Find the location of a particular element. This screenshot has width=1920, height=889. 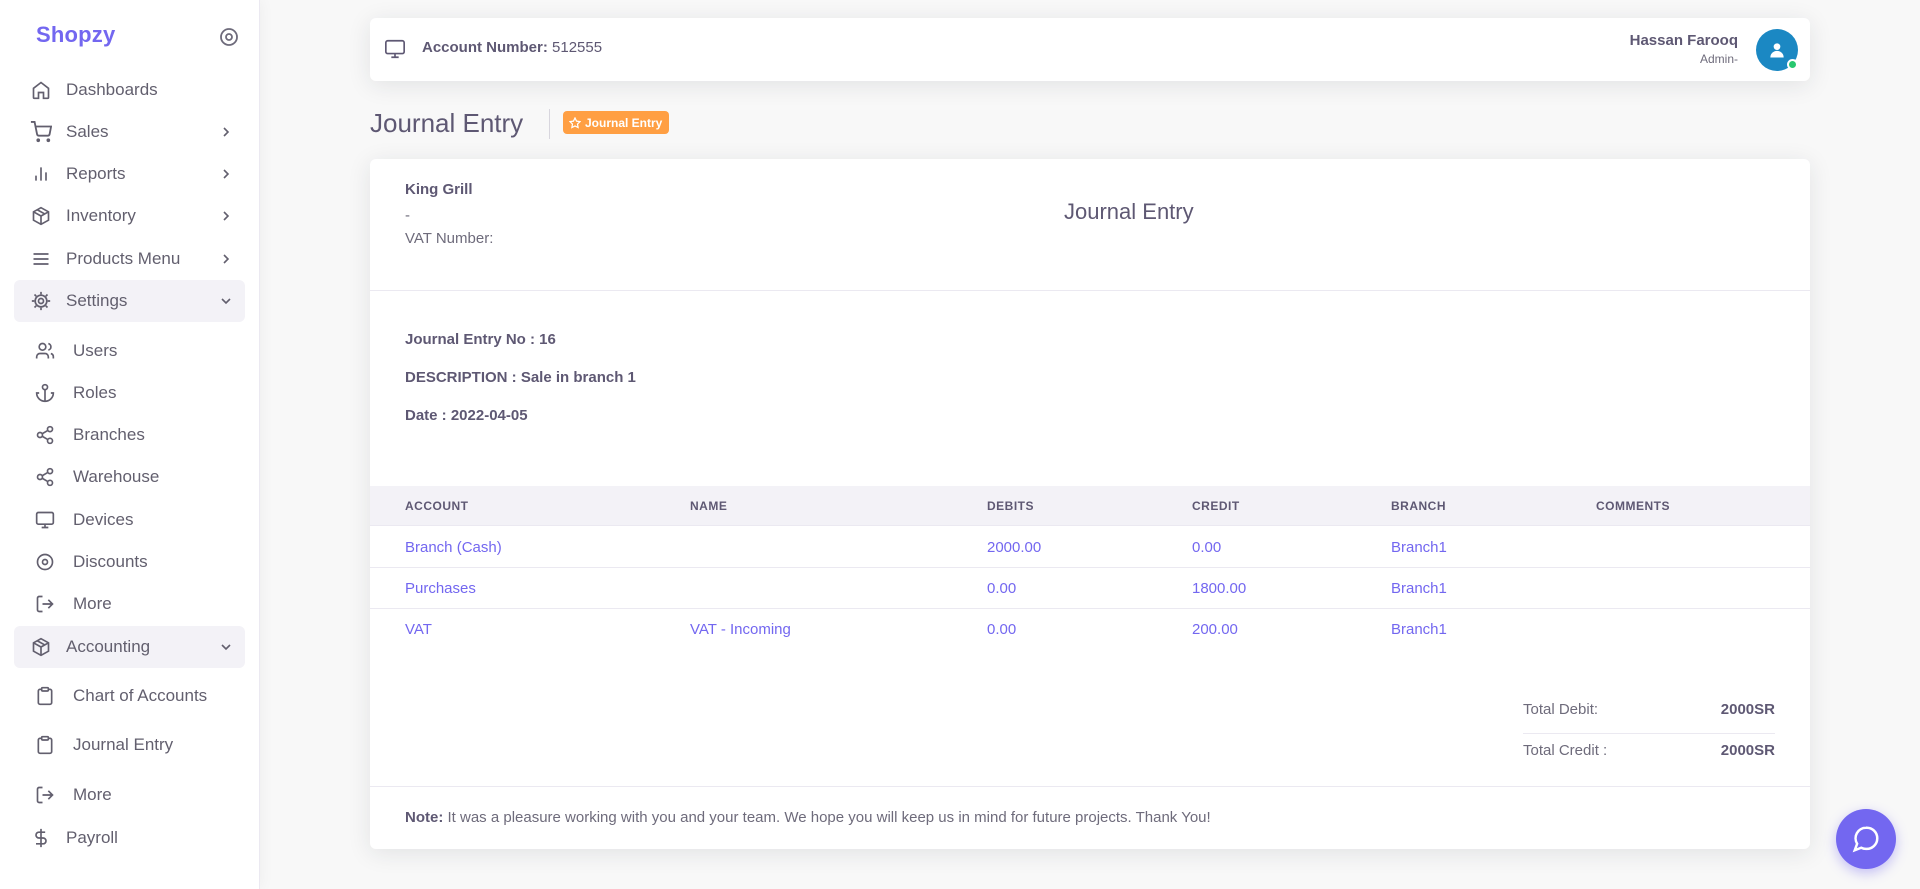

sidebar-item-payroll: Payroll is located at coordinates (129, 838).